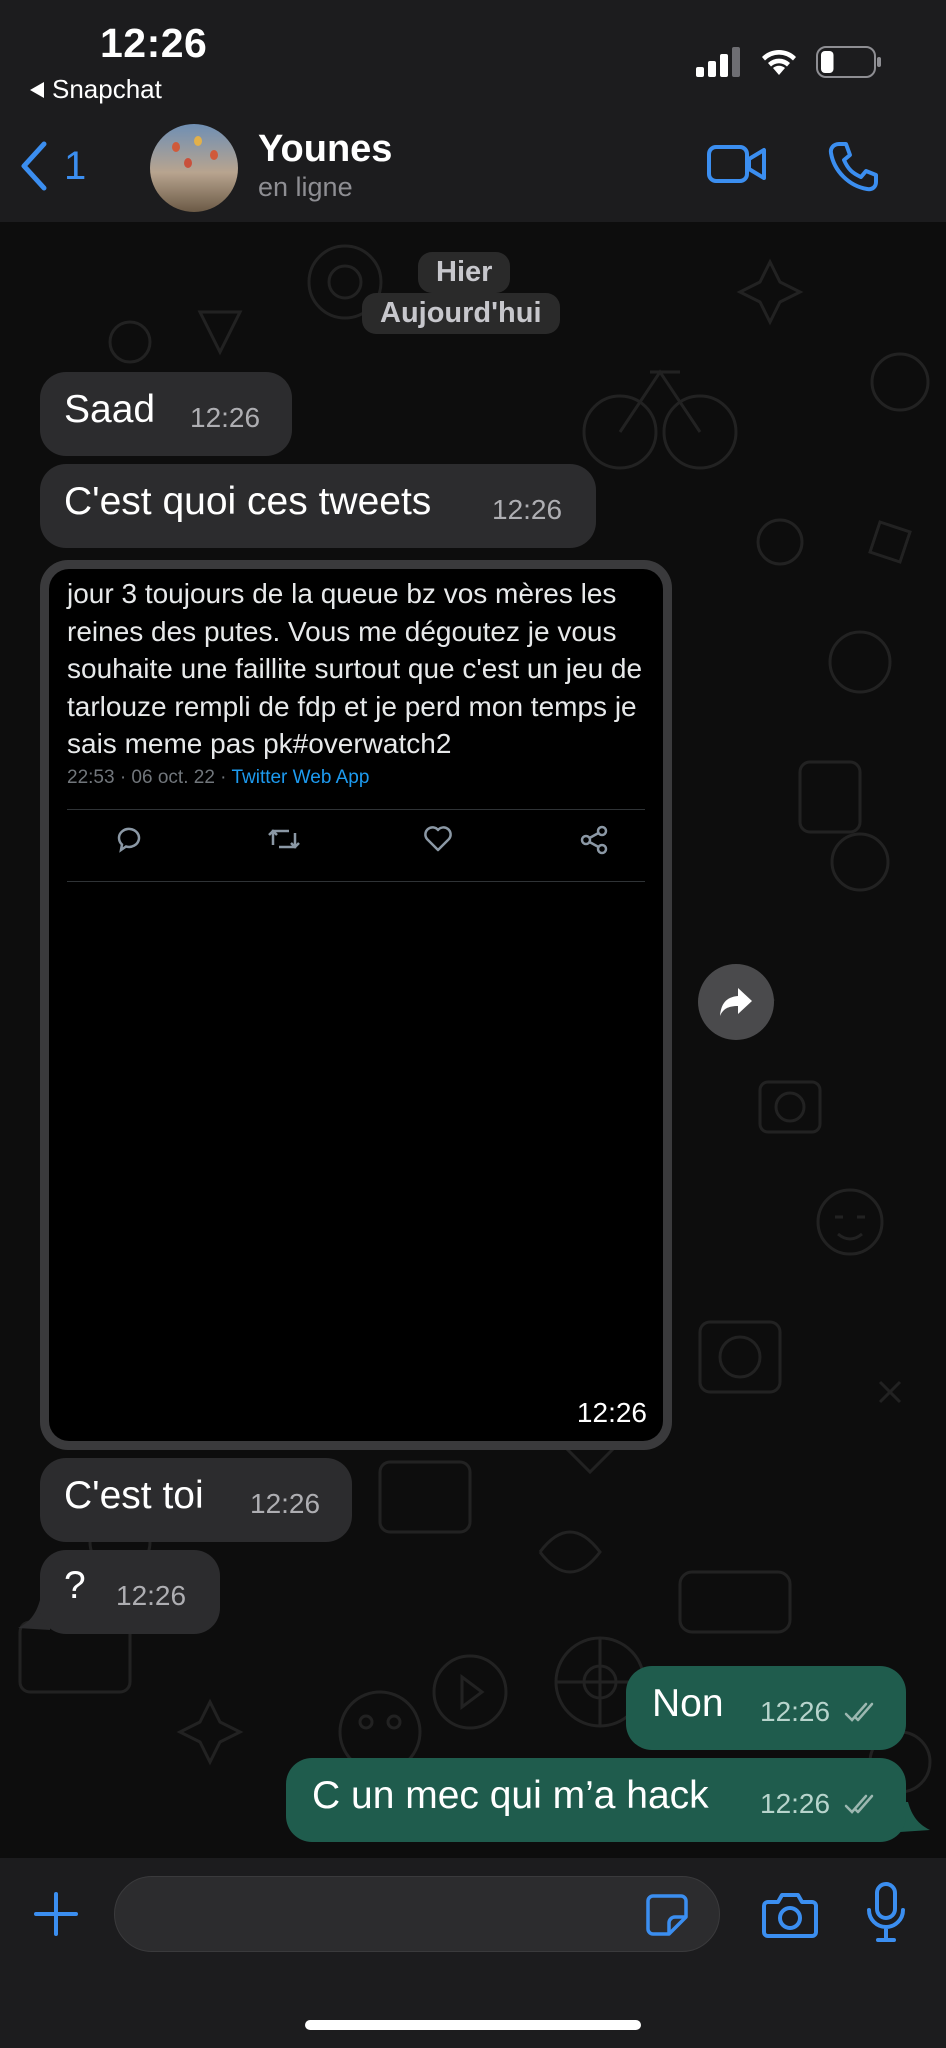 The image size is (946, 2048). What do you see at coordinates (594, 840) in the screenshot?
I see `share-icon` at bounding box center [594, 840].